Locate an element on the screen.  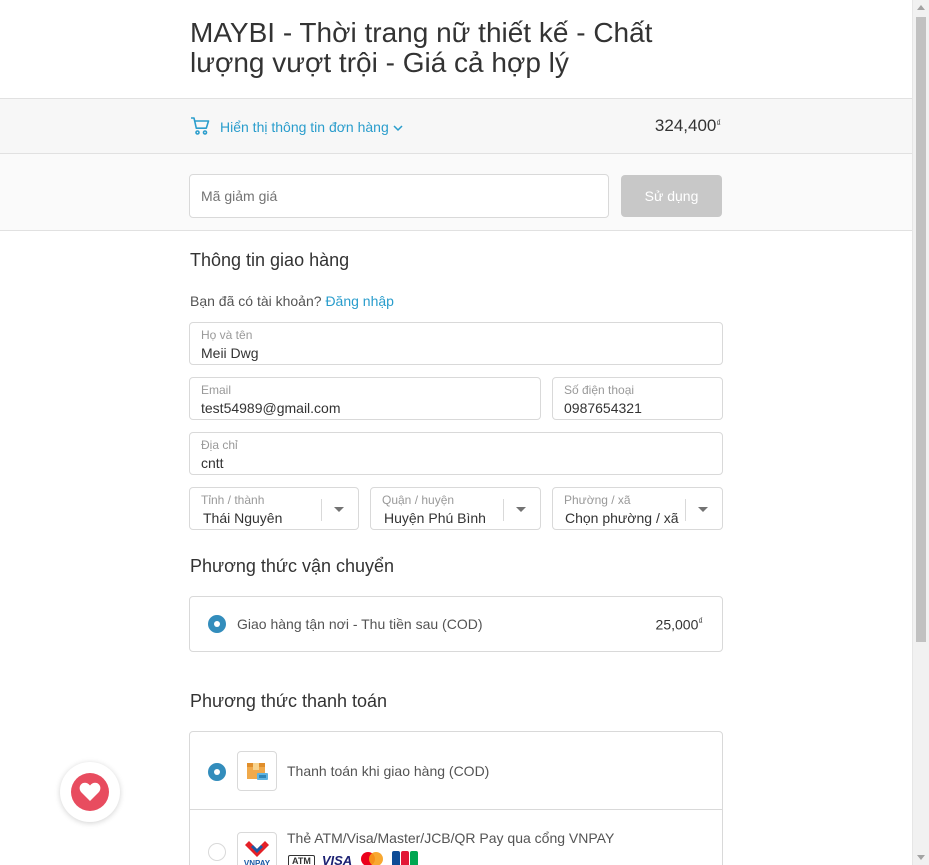
heart-icon is located at coordinates (90, 792).